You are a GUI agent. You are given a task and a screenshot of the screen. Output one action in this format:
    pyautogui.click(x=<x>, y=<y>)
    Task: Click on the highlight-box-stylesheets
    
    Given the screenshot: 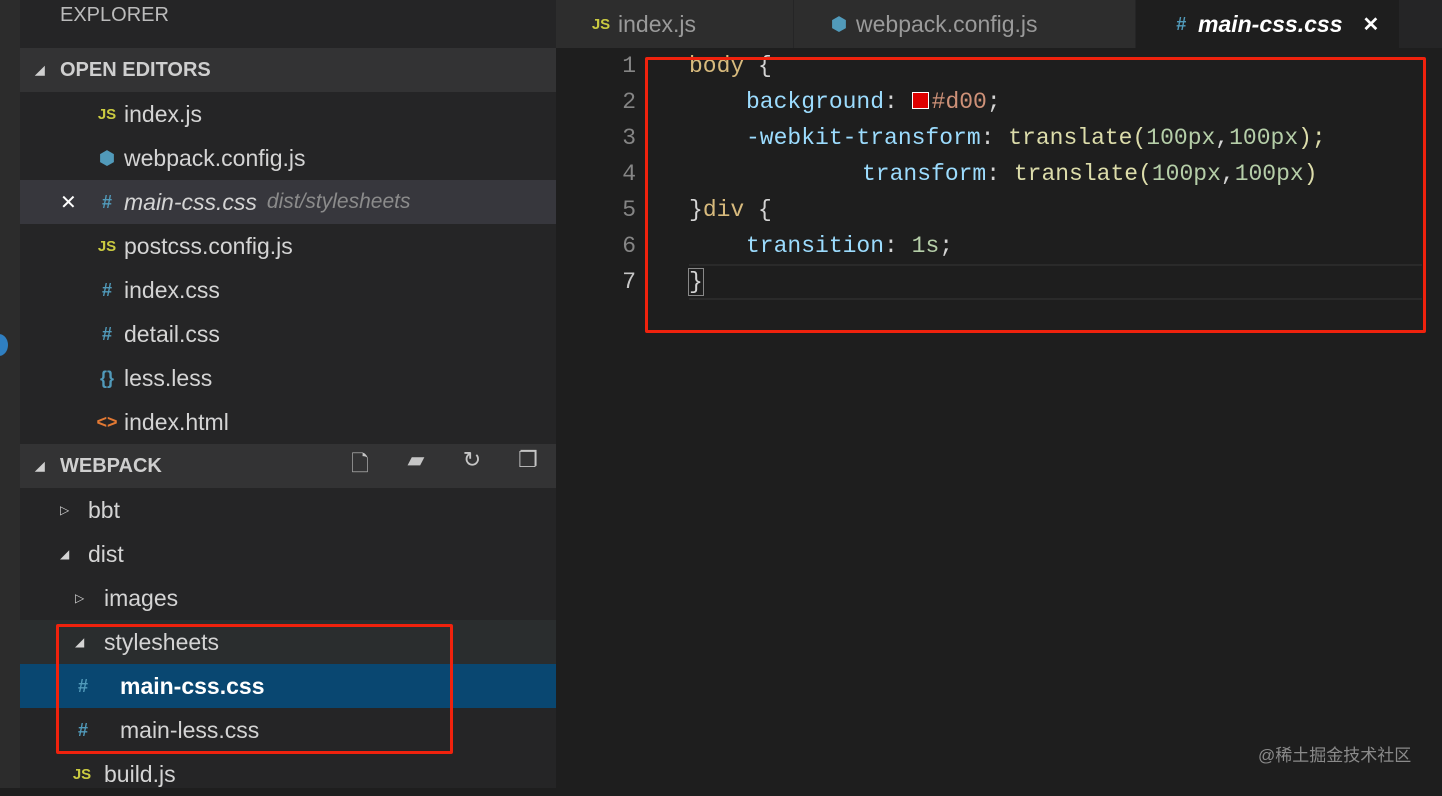 What is the action you would take?
    pyautogui.click(x=254, y=689)
    